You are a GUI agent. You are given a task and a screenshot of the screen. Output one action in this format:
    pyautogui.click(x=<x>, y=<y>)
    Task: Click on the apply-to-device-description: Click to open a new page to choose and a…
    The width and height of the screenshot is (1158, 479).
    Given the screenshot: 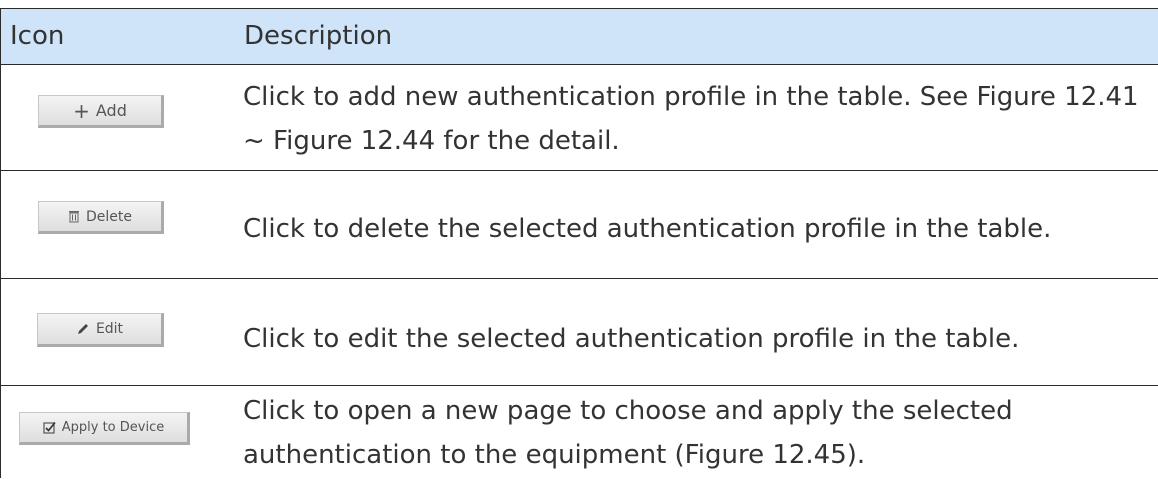 What is the action you would take?
    pyautogui.click(x=628, y=433)
    